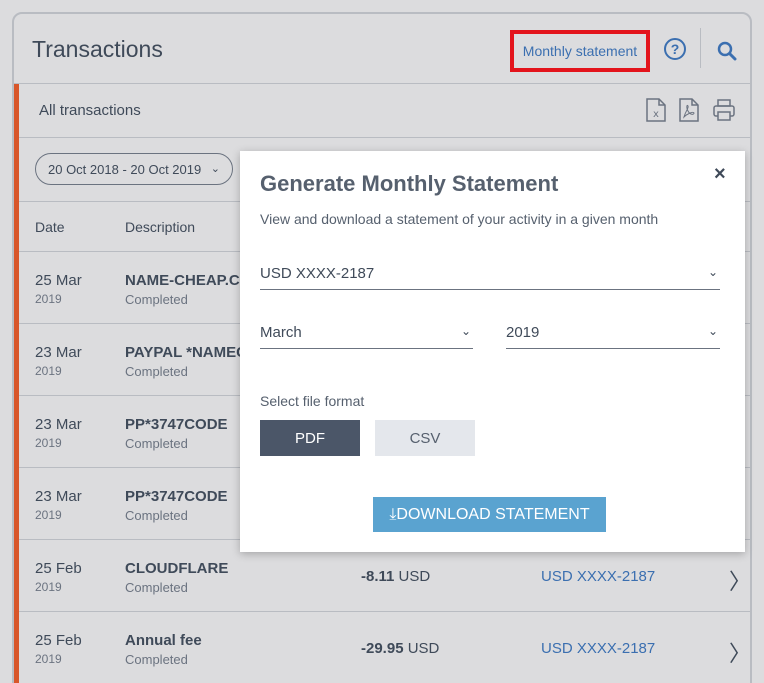  What do you see at coordinates (489, 514) in the screenshot?
I see `download-statement-button: ⤓DOWNLOAD STATEMENT` at bounding box center [489, 514].